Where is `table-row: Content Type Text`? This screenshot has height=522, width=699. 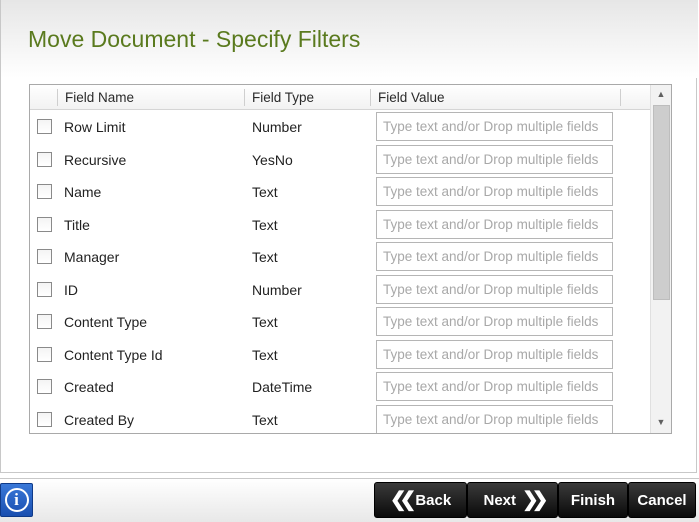
table-row: Content Type Text is located at coordinates (340, 322).